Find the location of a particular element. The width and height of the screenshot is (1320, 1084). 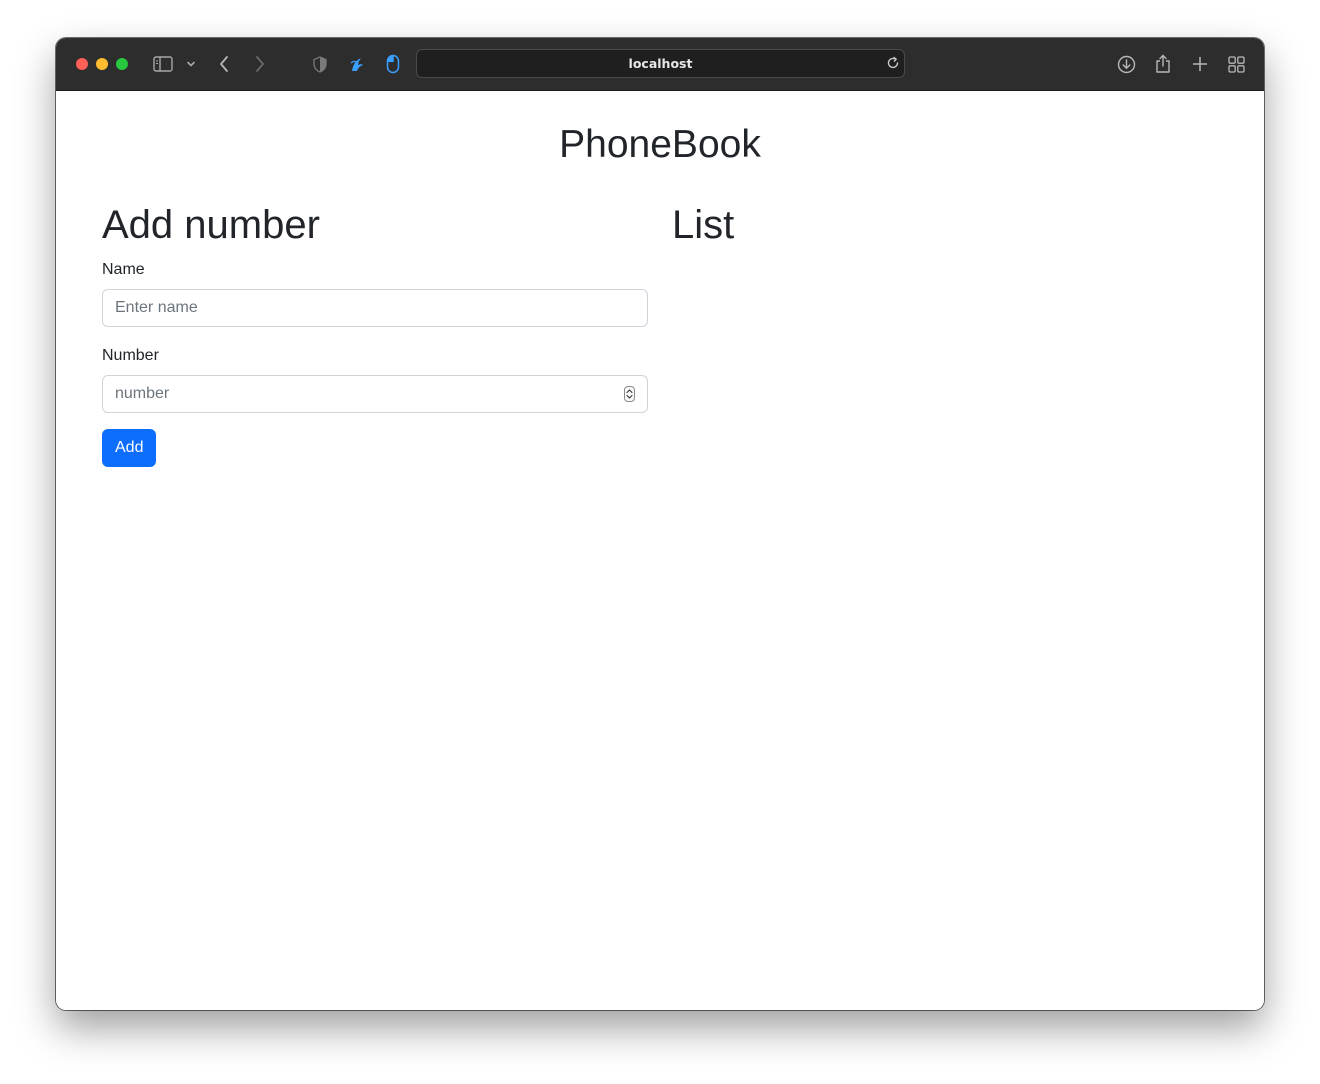

add-number-section: Add number Name Number Add is located at coordinates (375, 334).